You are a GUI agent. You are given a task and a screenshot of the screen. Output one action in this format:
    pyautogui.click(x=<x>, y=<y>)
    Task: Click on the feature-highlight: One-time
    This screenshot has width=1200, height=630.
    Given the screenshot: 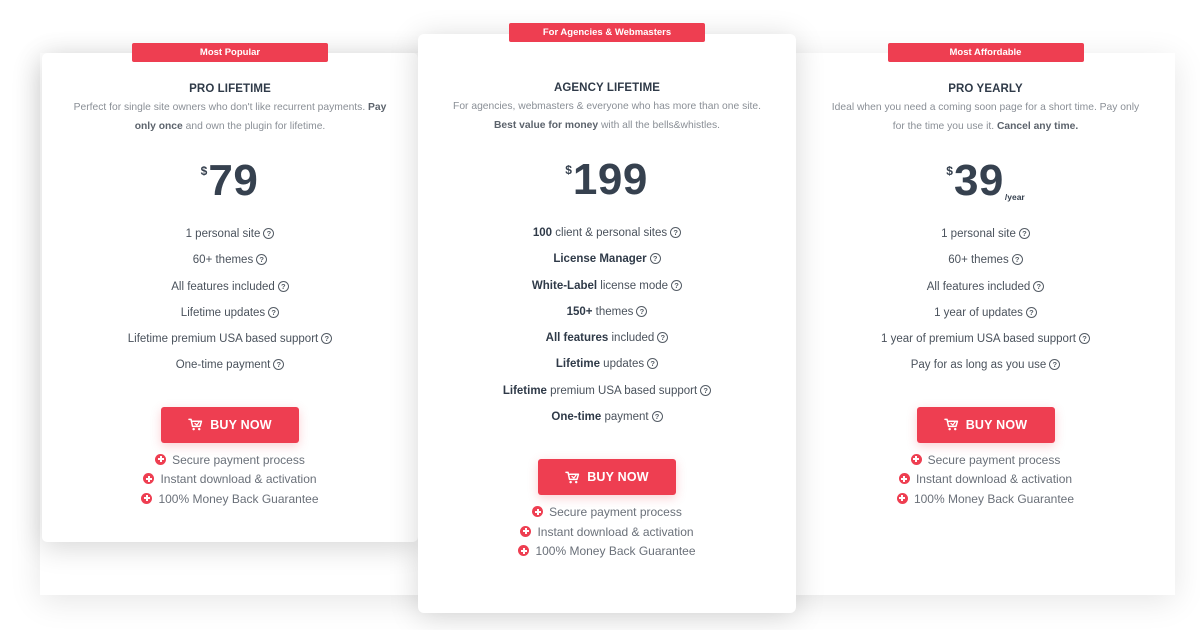 What is the action you would take?
    pyautogui.click(x=576, y=417)
    